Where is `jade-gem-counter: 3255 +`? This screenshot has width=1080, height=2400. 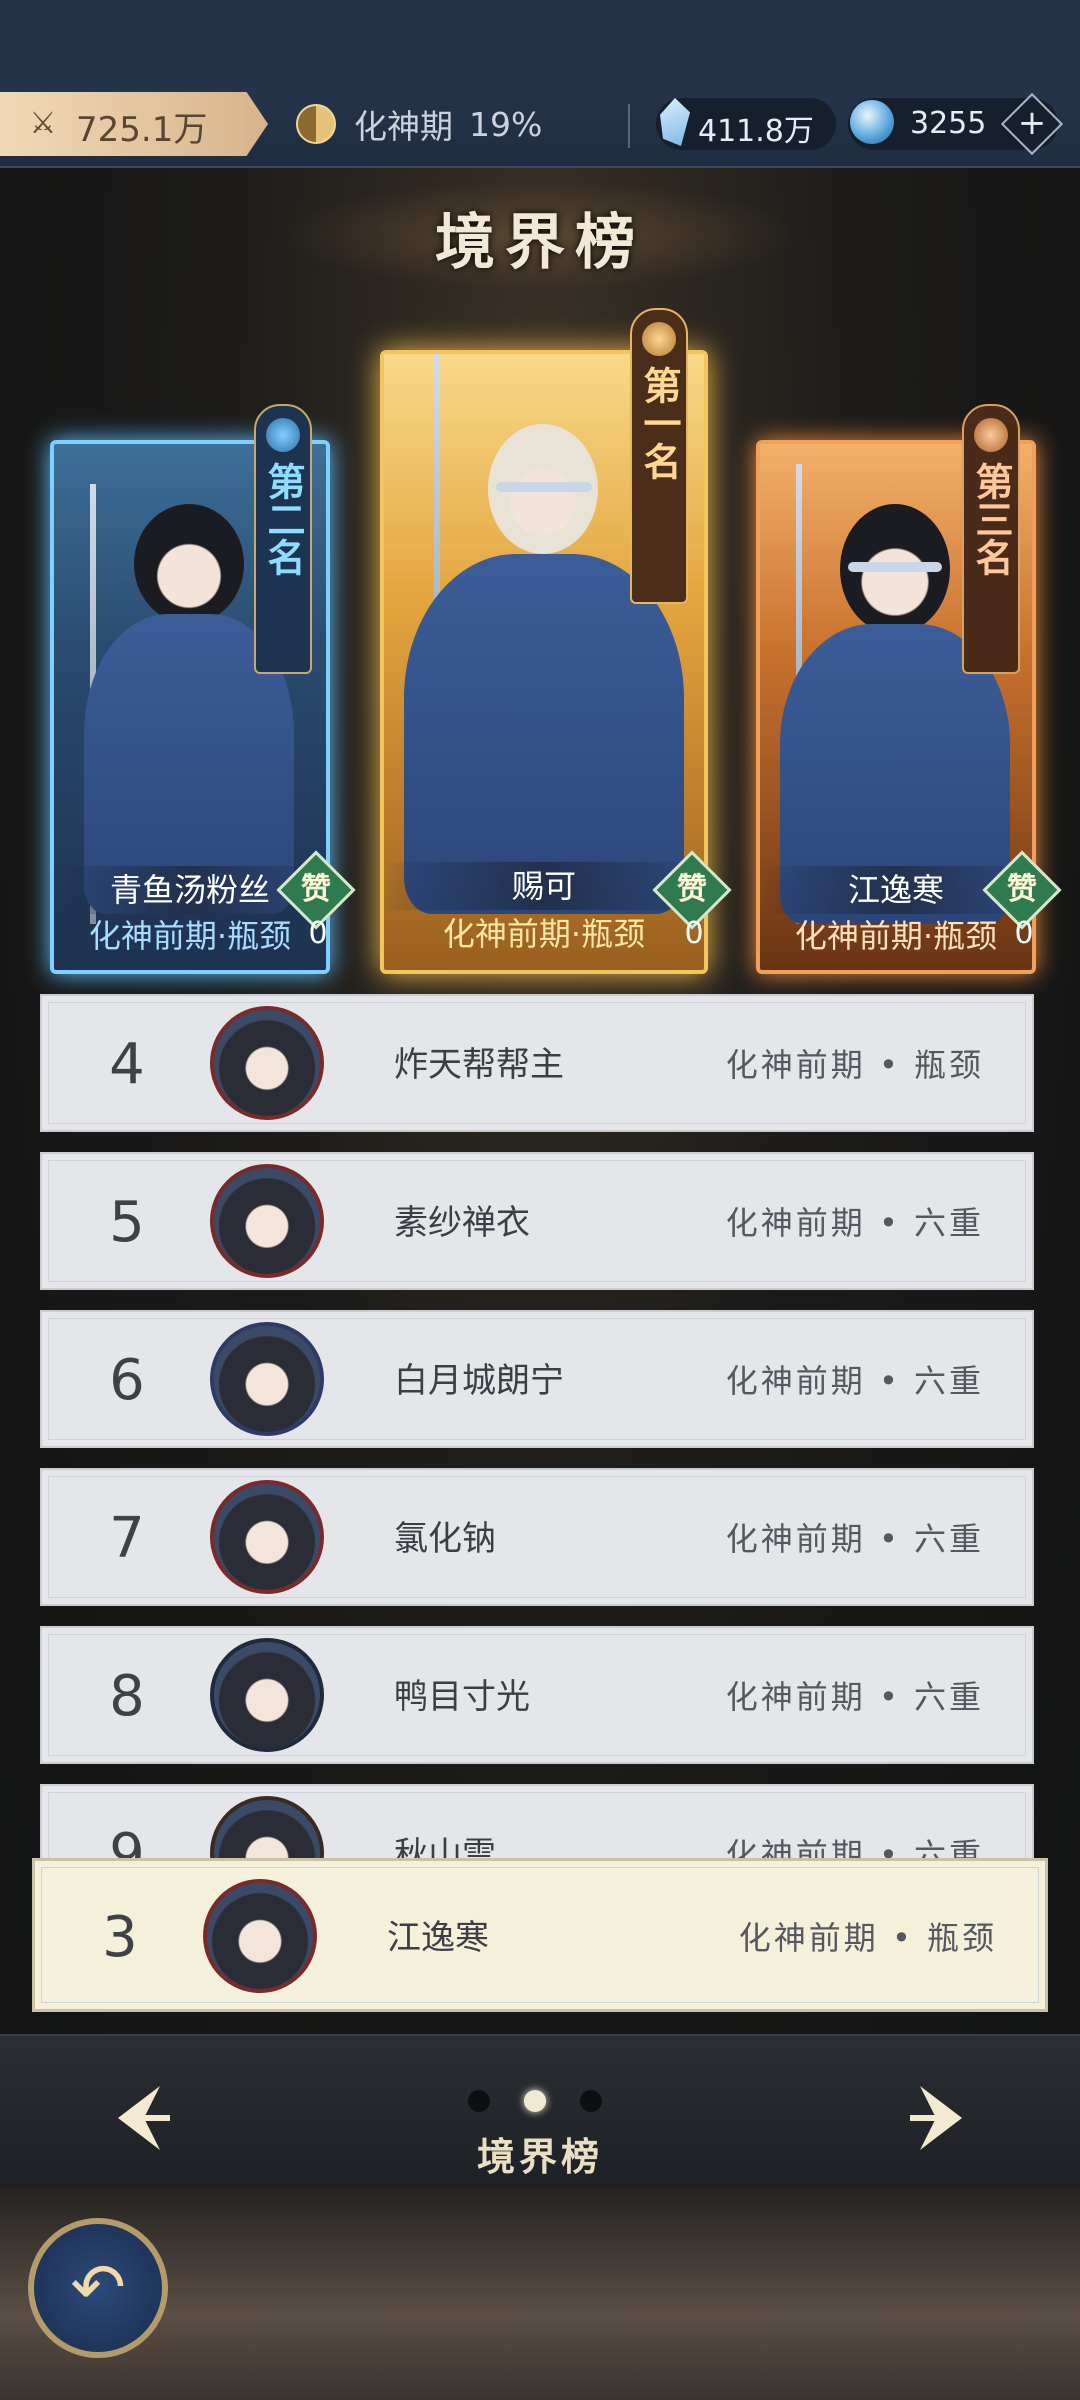 jade-gem-counter: 3255 + is located at coordinates (956, 124).